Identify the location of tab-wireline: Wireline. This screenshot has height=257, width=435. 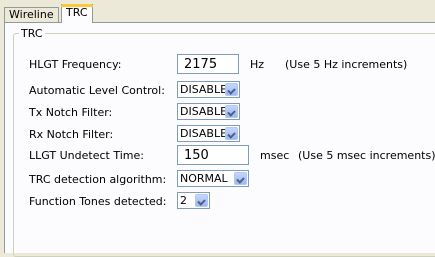
(31, 14).